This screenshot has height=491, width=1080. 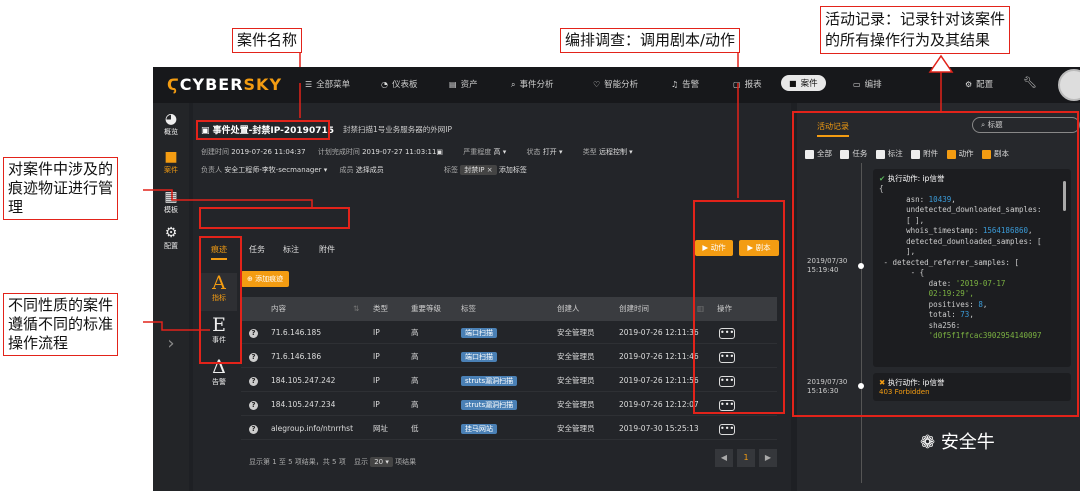 I want to click on annotation-line: 操作流程, so click(x=38, y=343).